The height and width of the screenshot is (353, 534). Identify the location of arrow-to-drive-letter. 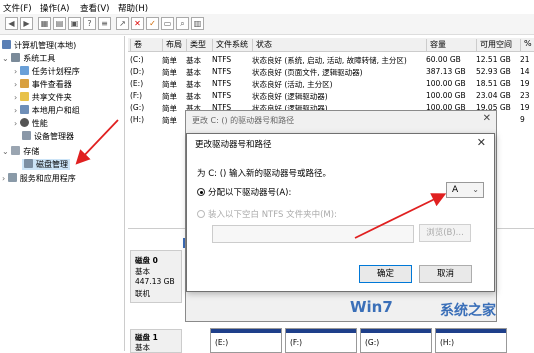
(400, 216).